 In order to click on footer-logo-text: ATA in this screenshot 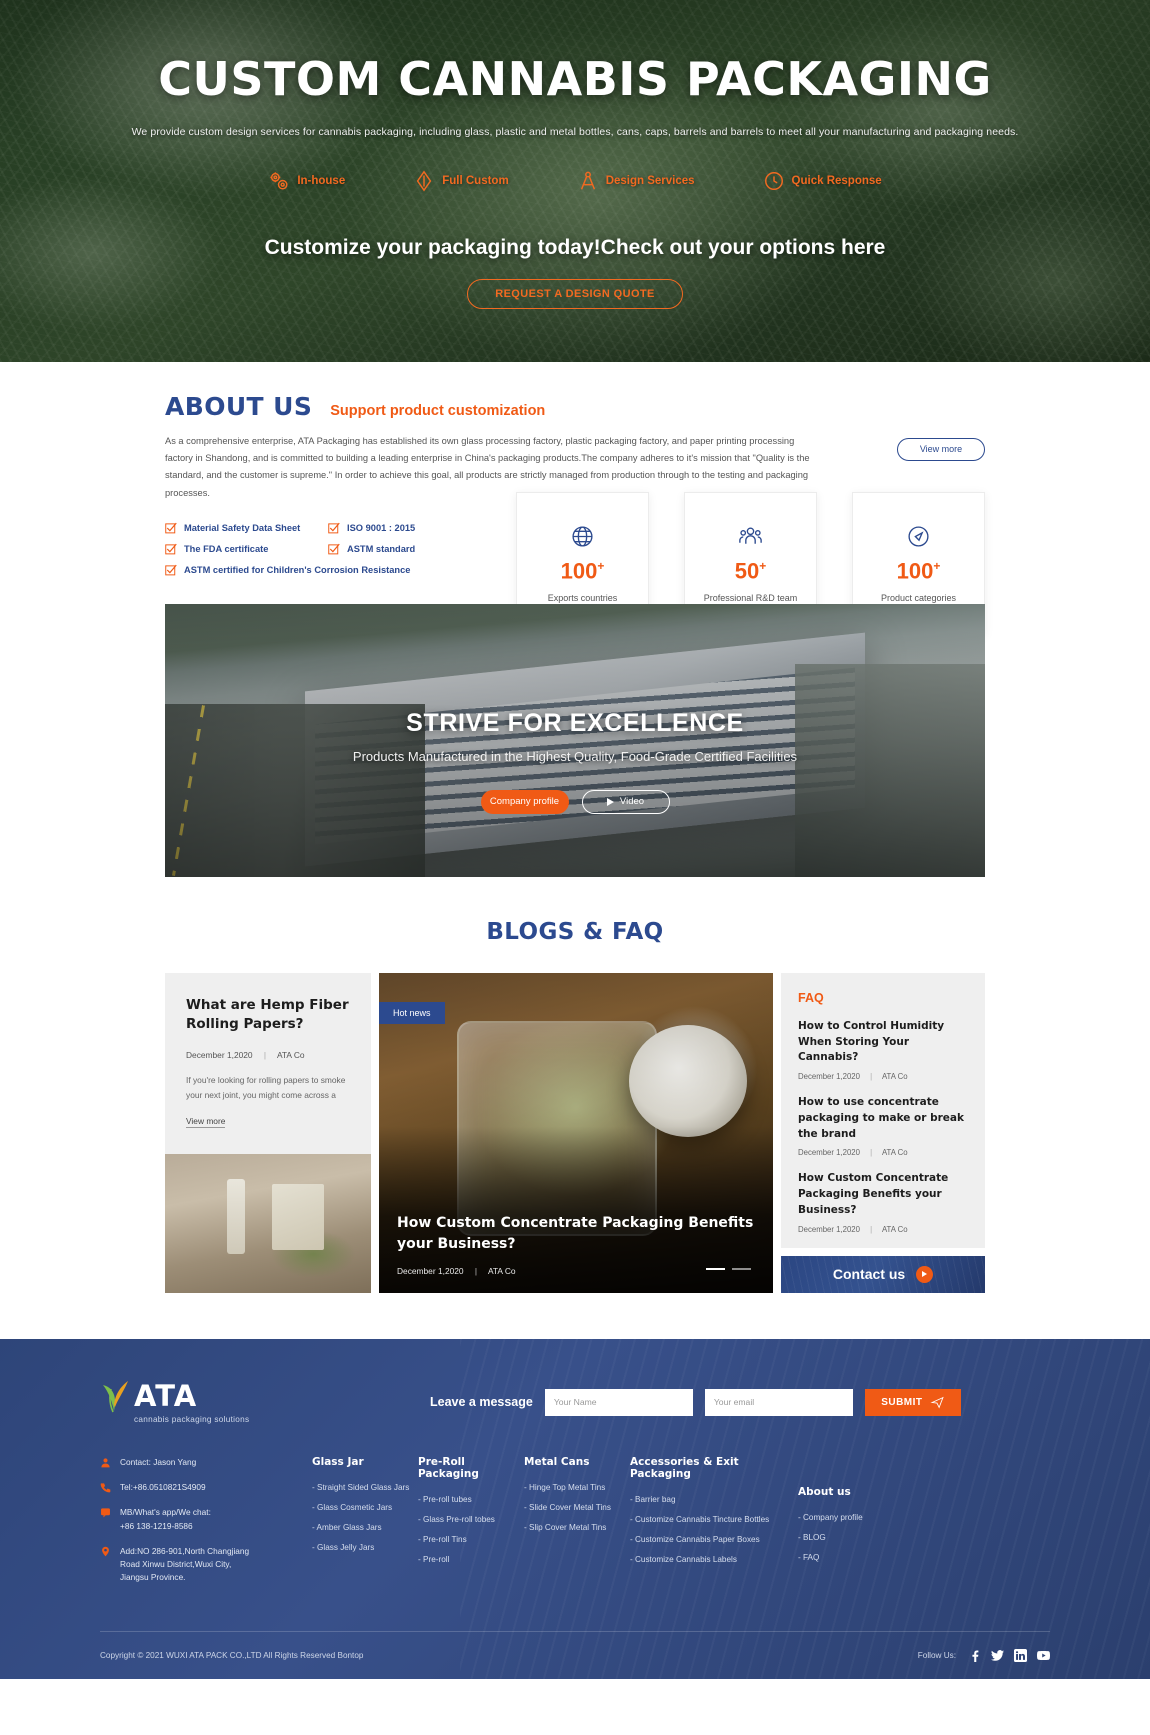, I will do `click(166, 1395)`.